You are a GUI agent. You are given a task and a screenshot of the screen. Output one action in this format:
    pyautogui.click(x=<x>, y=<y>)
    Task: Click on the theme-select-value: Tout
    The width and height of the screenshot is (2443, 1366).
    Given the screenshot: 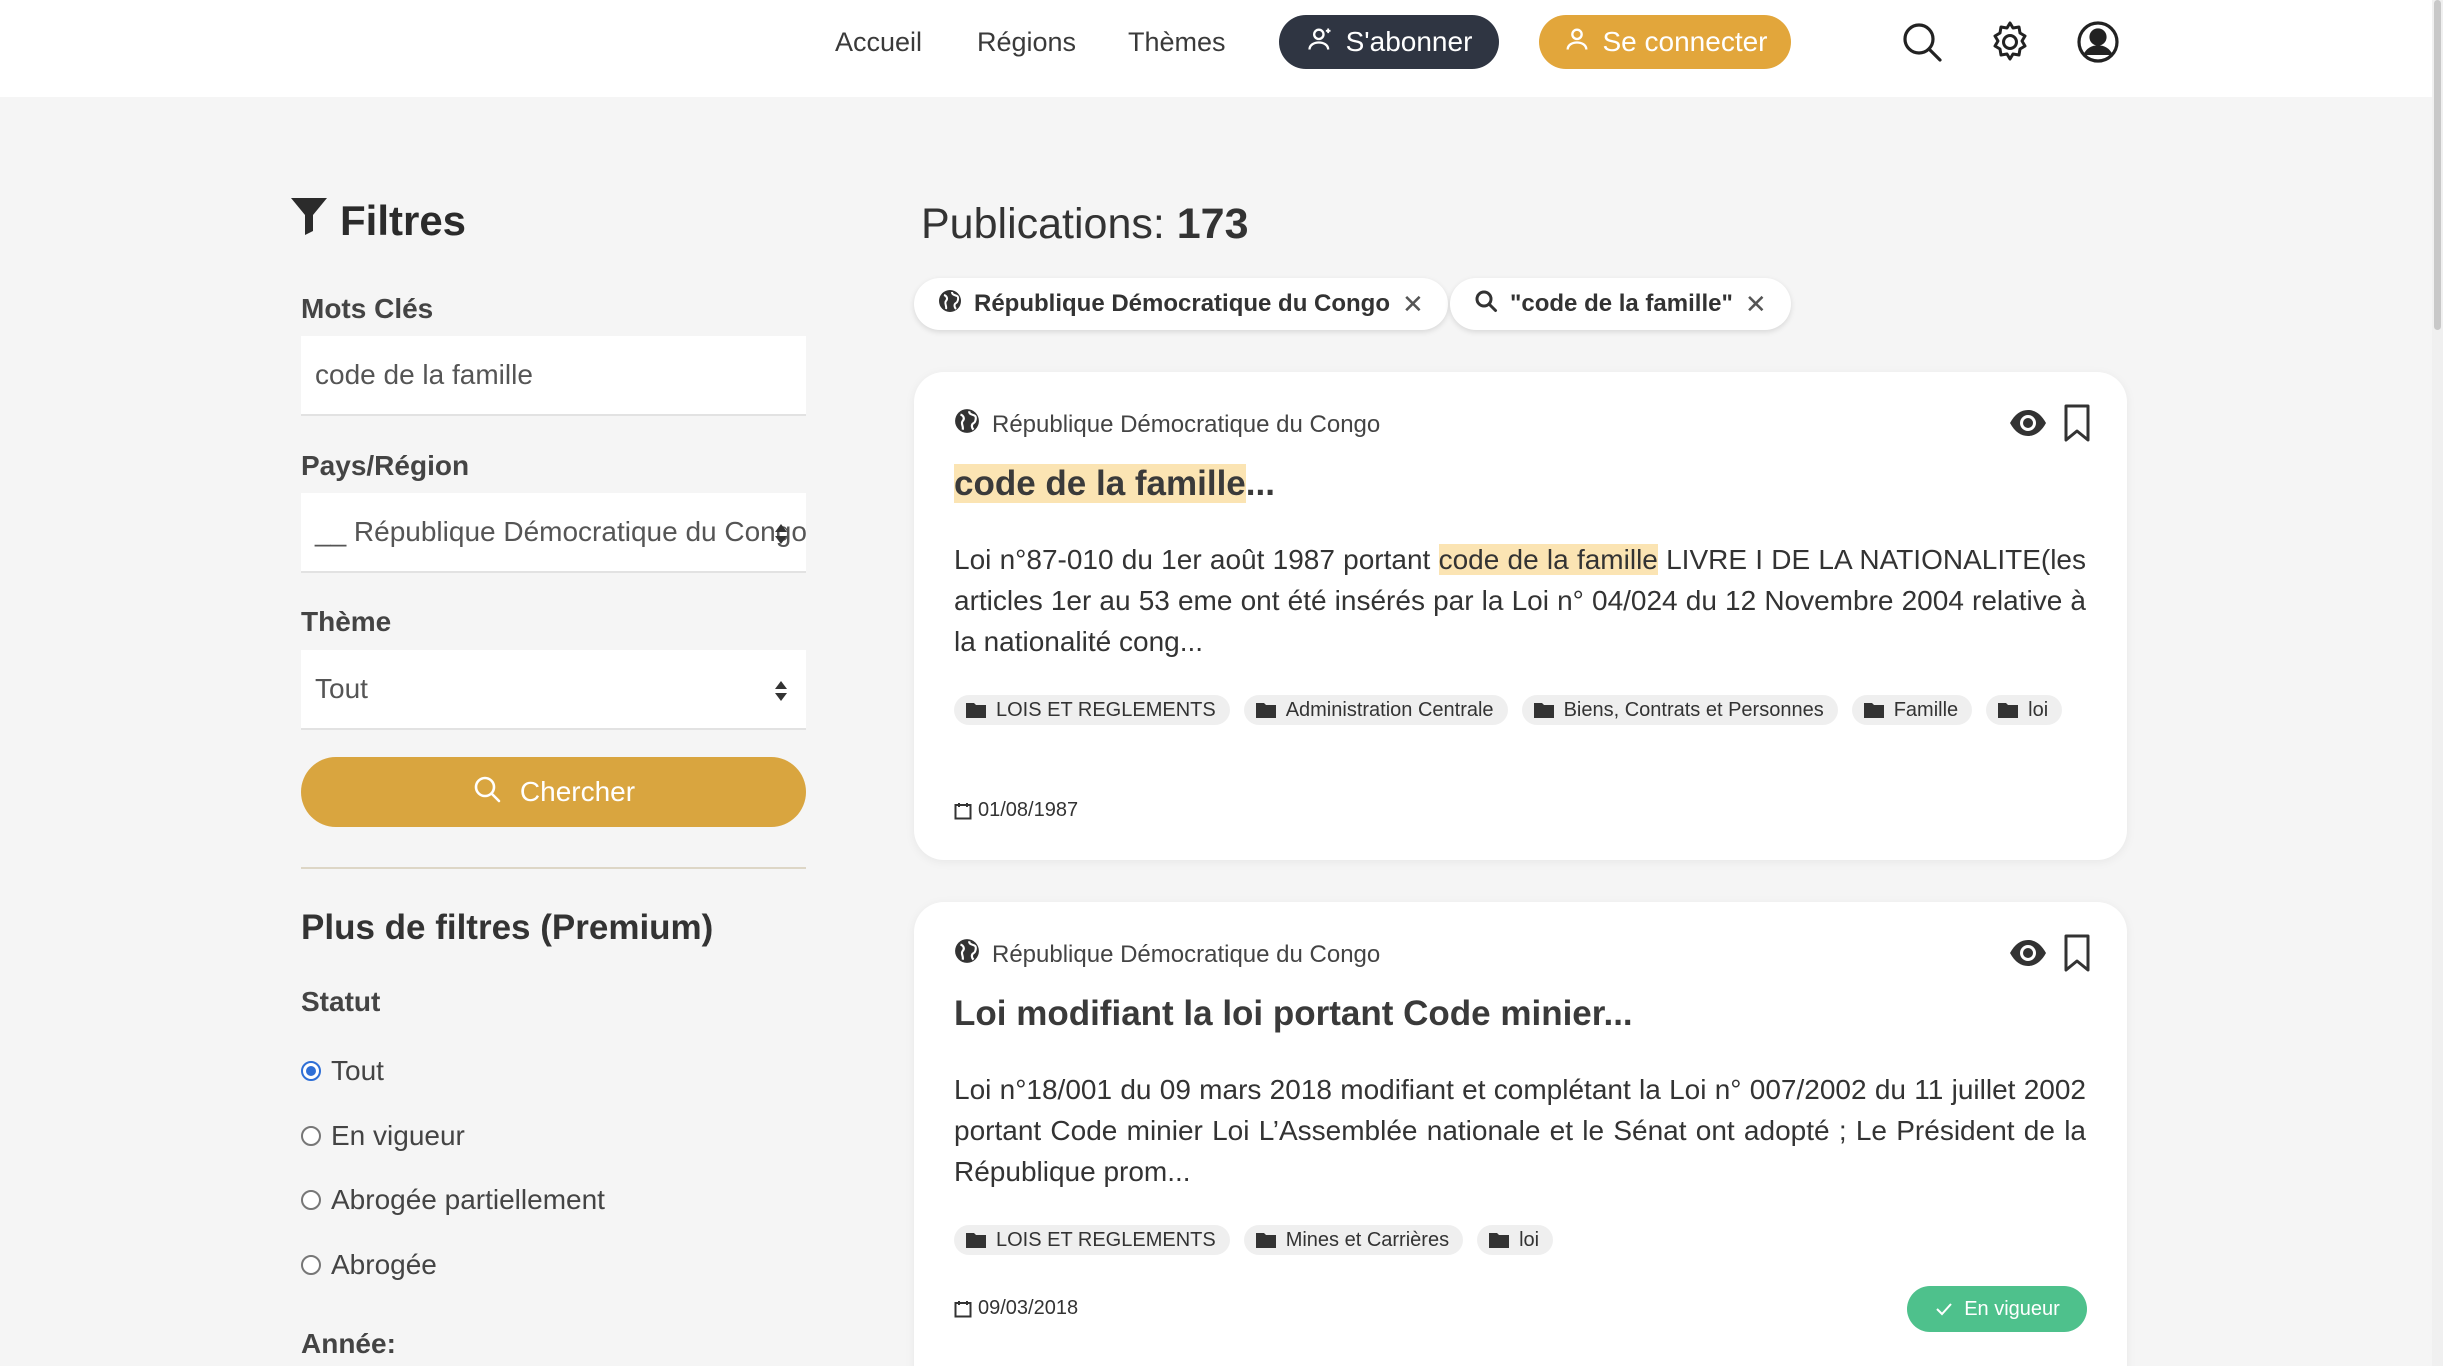 What is the action you would take?
    pyautogui.click(x=341, y=688)
    